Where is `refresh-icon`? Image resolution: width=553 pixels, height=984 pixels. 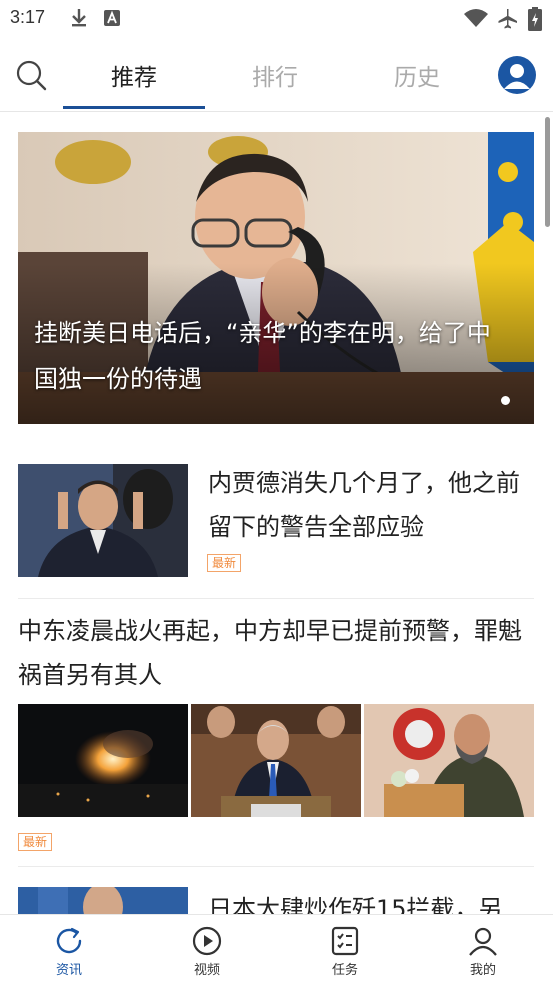
refresh-icon is located at coordinates (69, 940).